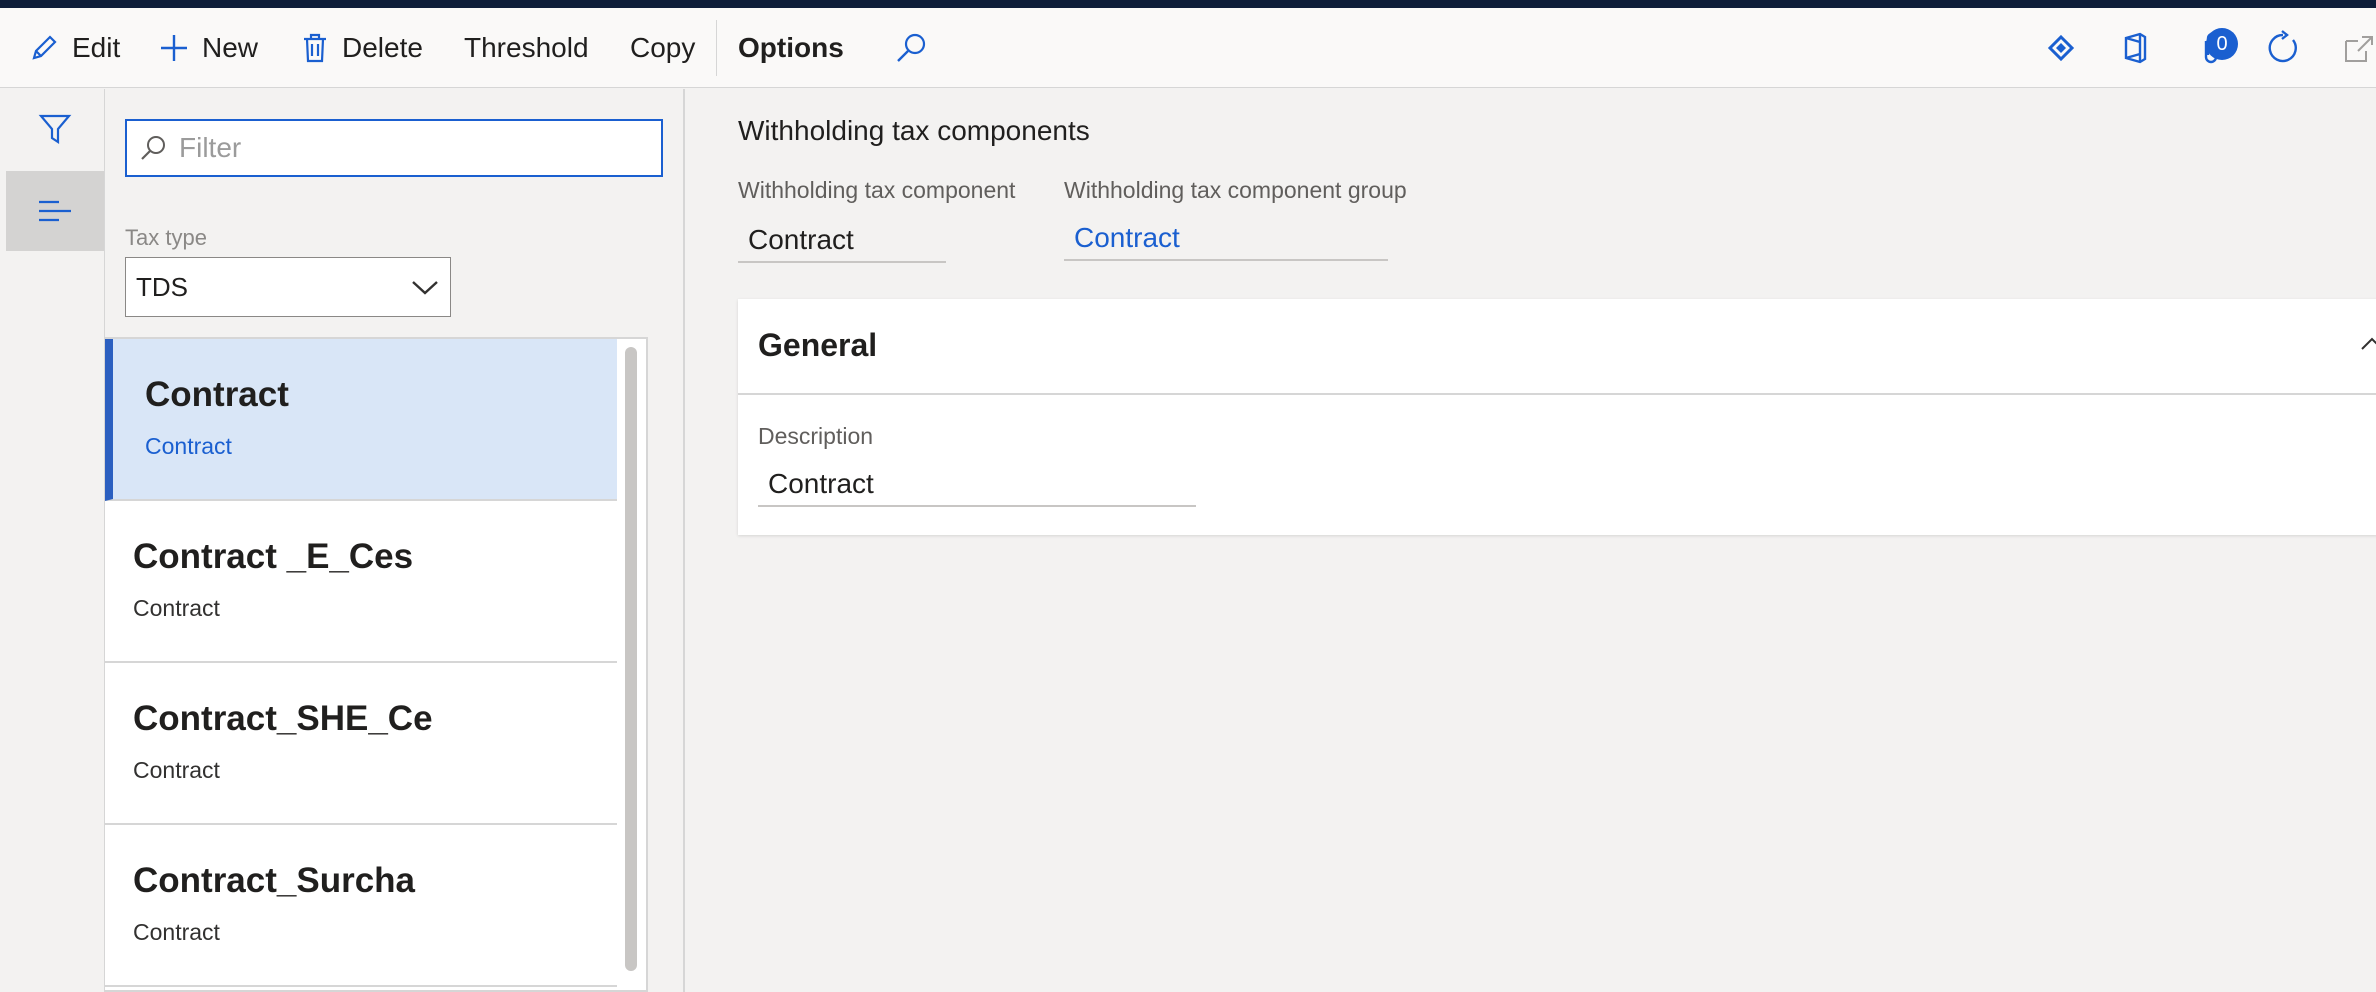 This screenshot has width=2376, height=992. What do you see at coordinates (425, 288) in the screenshot?
I see `chevron-down-icon` at bounding box center [425, 288].